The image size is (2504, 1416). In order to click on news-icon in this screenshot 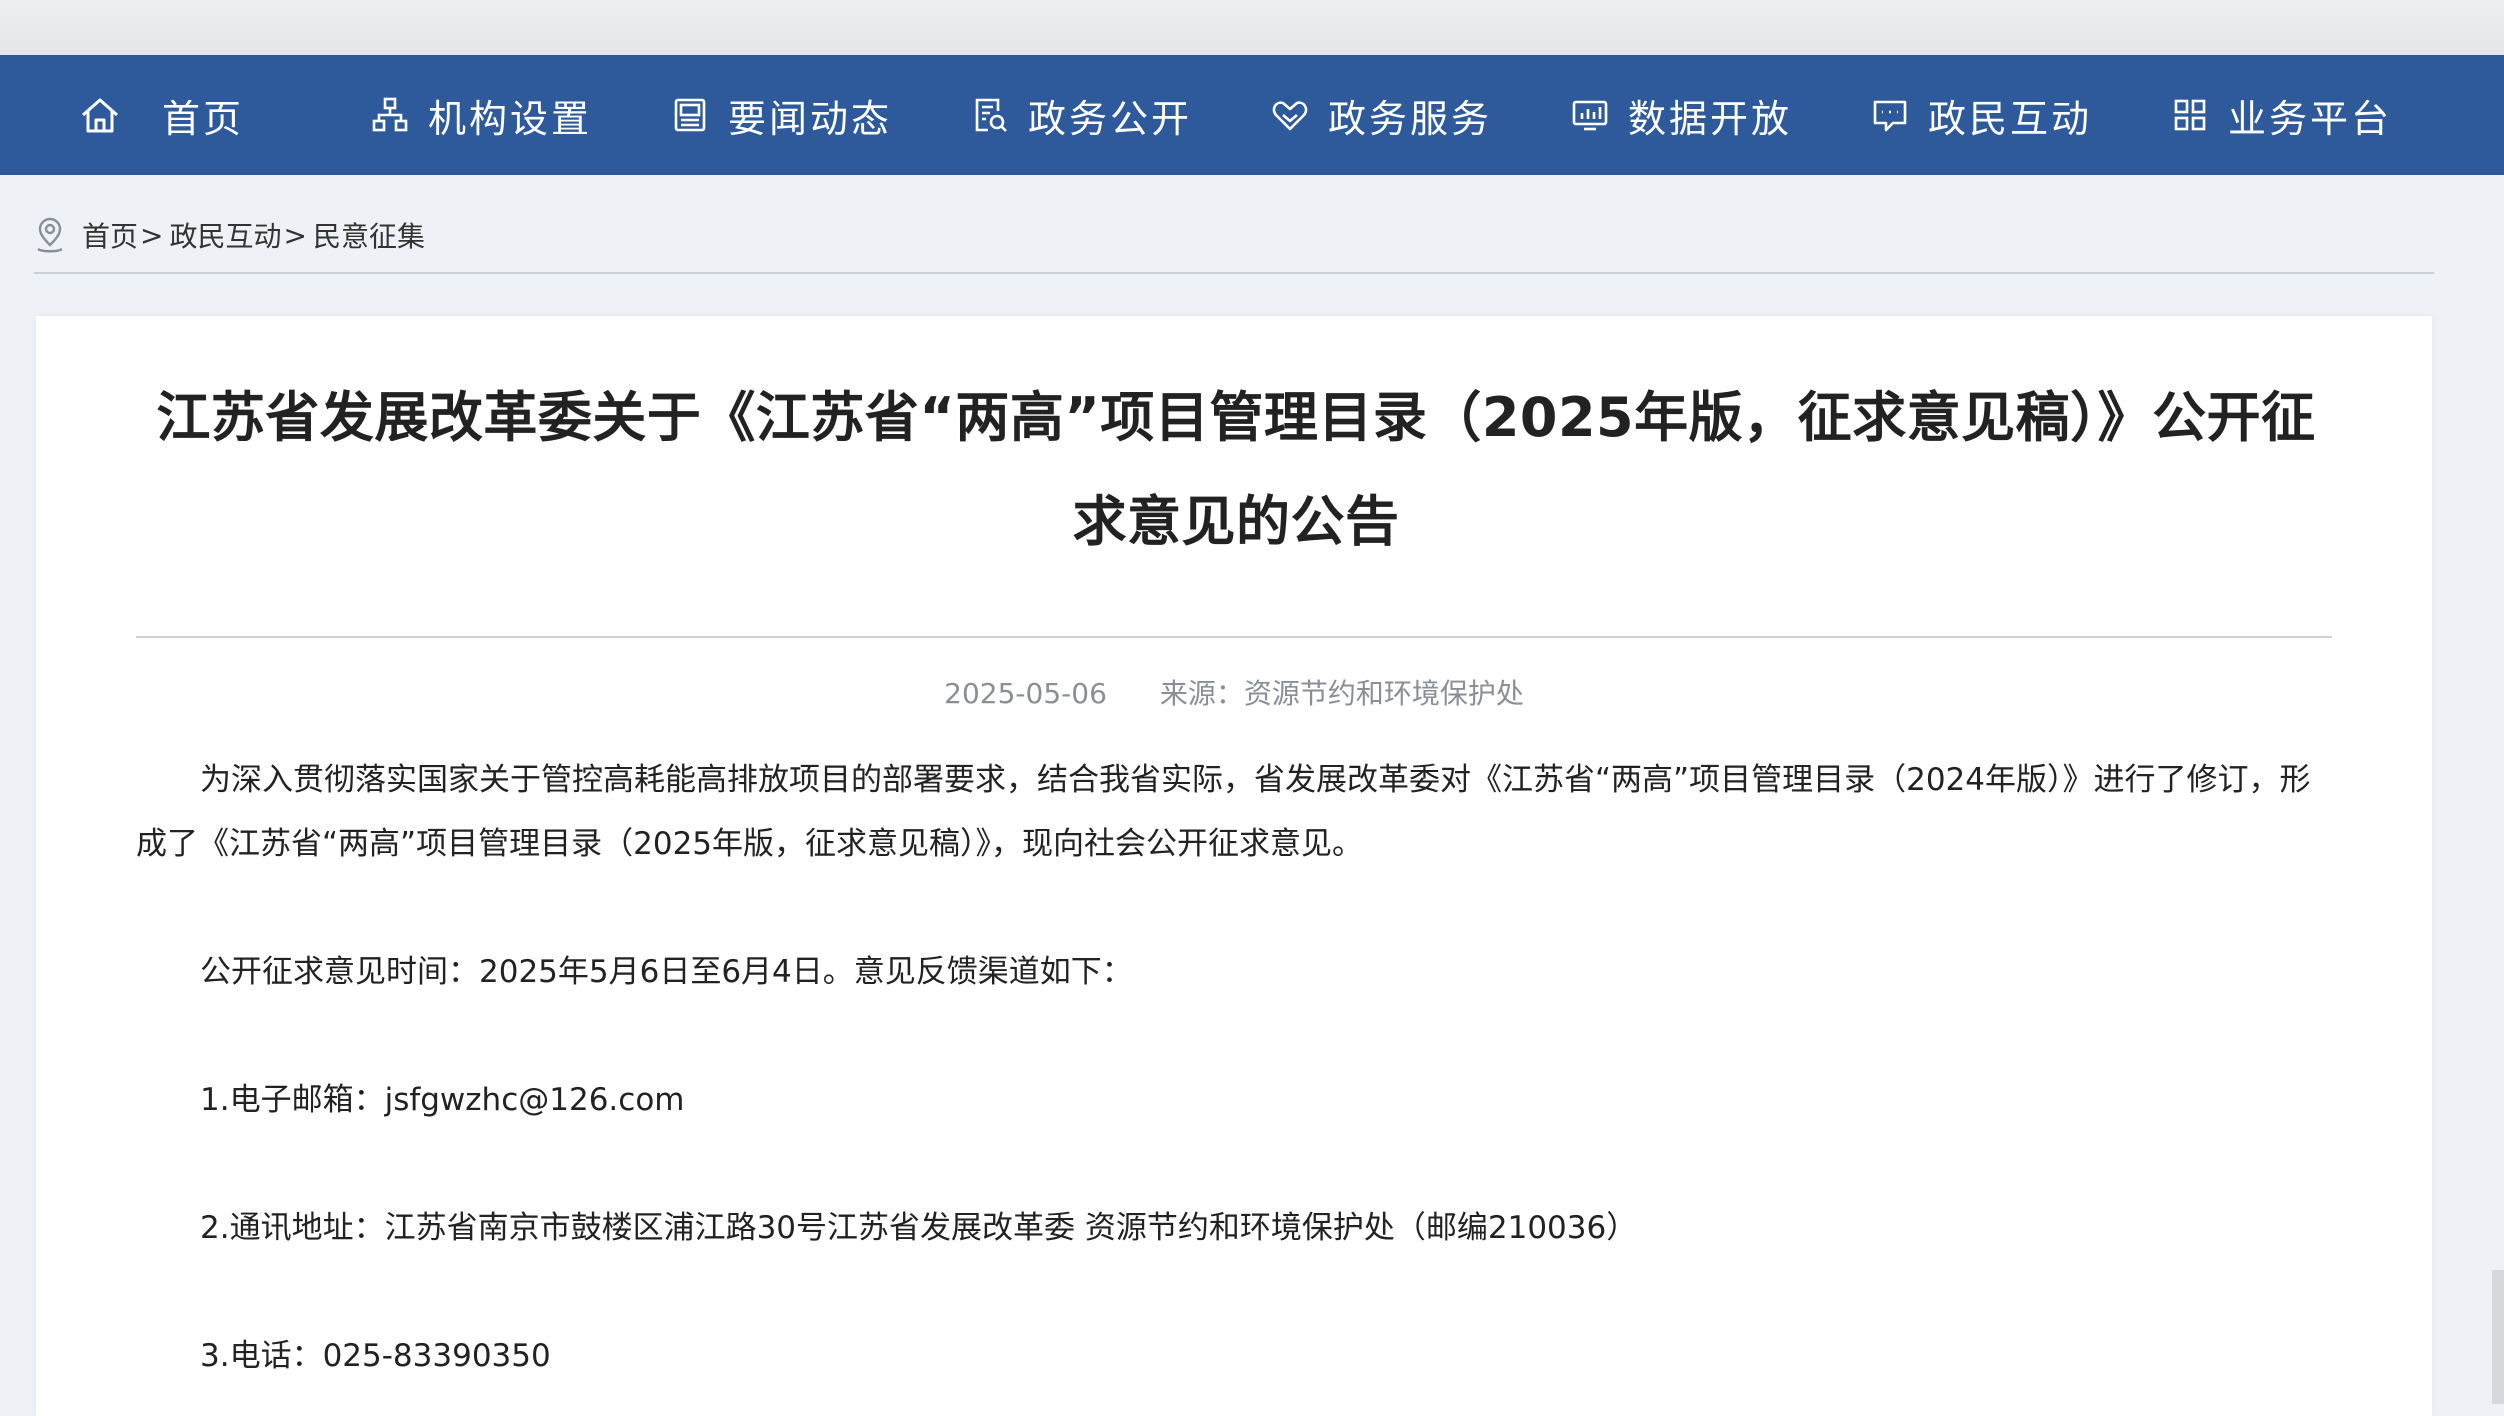, I will do `click(690, 115)`.